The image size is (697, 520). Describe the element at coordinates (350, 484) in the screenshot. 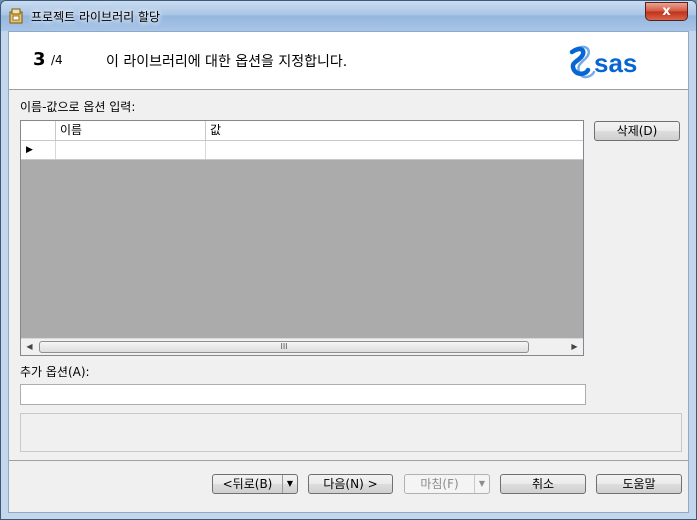

I see `next-button: 다음(N) >` at that location.